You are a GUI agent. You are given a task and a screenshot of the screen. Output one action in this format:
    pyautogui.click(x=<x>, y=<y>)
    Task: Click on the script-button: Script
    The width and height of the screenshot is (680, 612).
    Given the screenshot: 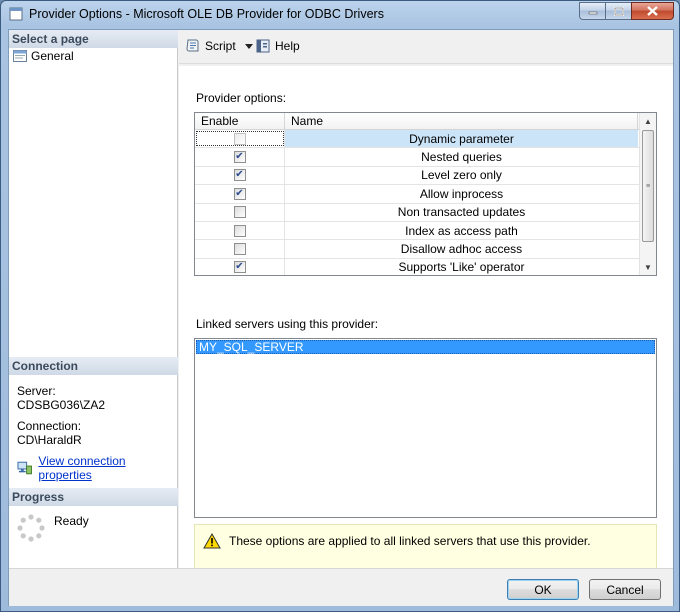 What is the action you would take?
    pyautogui.click(x=219, y=46)
    